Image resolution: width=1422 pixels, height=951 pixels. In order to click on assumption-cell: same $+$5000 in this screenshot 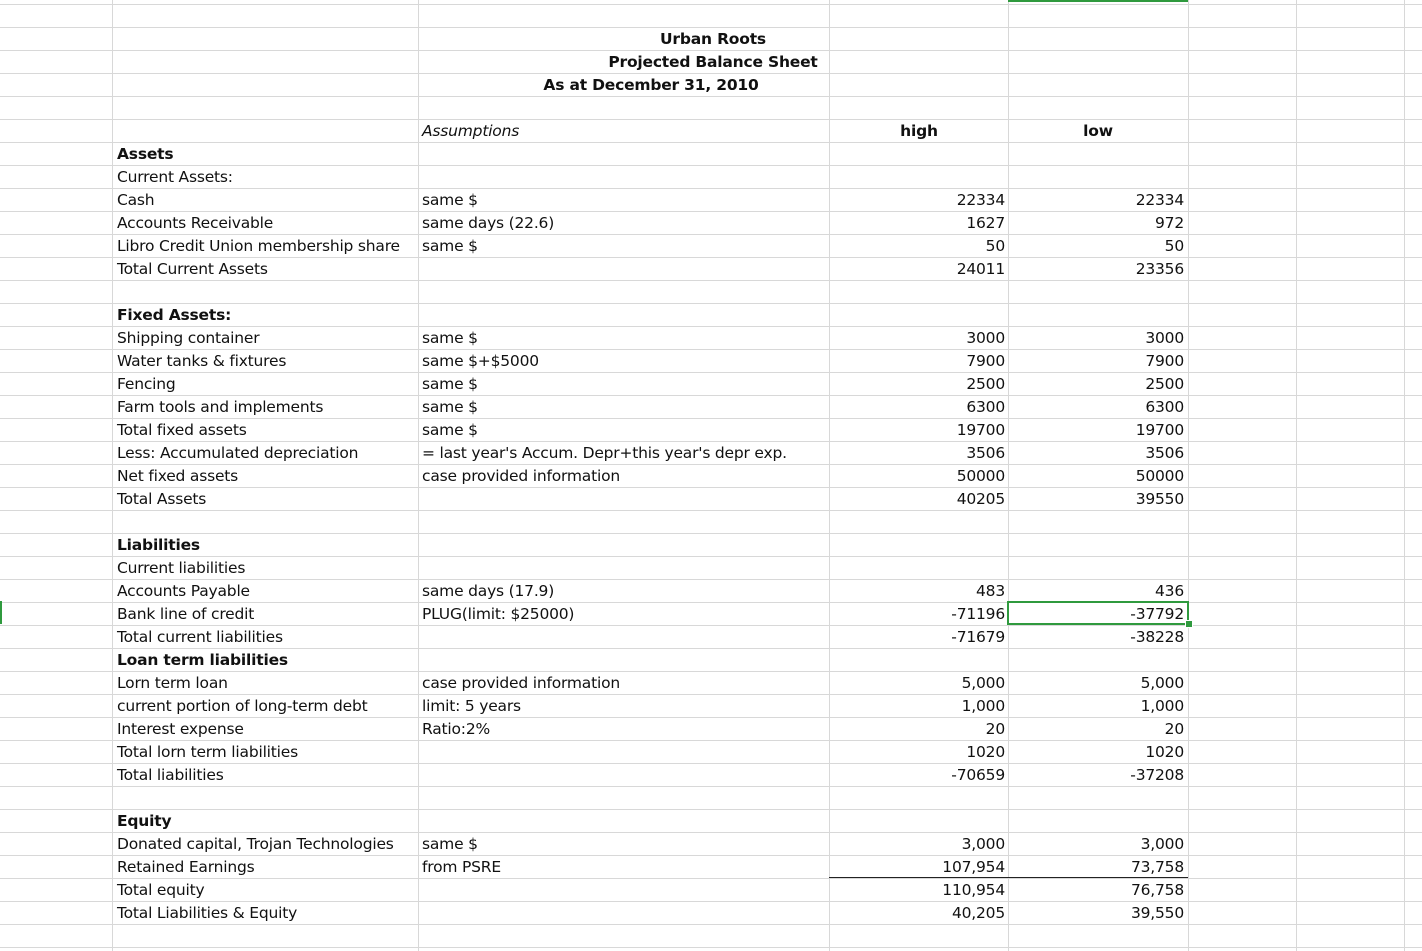, I will do `click(622, 361)`.